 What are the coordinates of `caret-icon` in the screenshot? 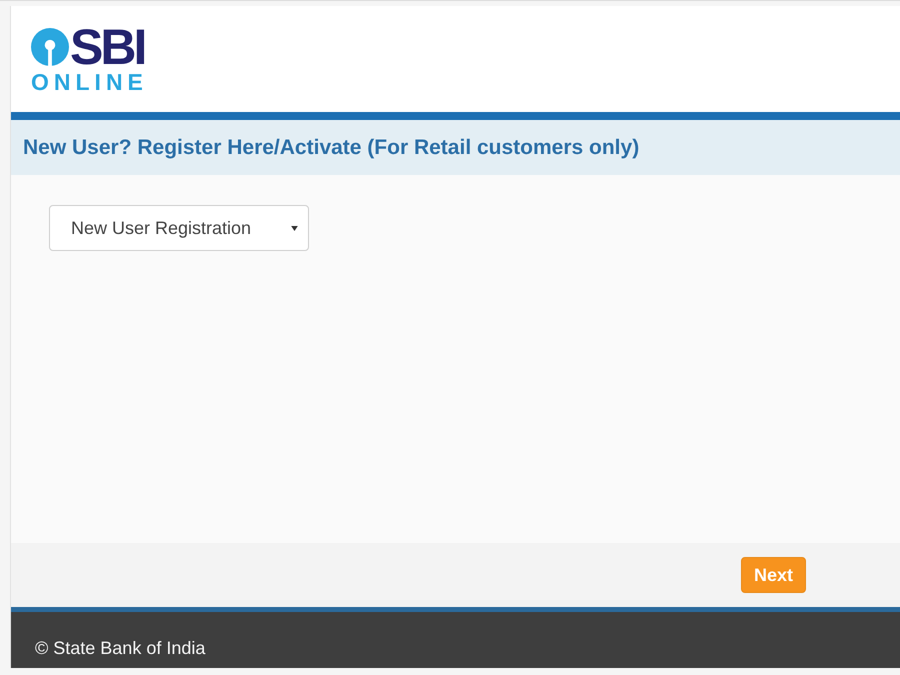 It's located at (294, 228).